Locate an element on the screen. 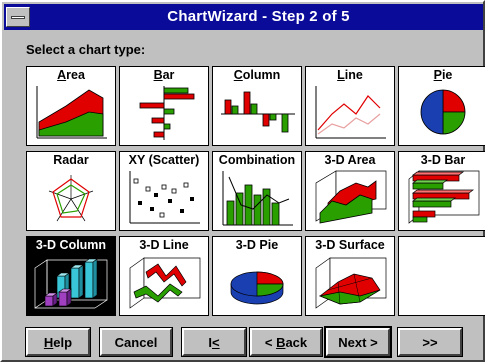 This screenshot has height=362, width=485. chart-type-3d-bar: 3-D Bar is located at coordinates (441, 191).